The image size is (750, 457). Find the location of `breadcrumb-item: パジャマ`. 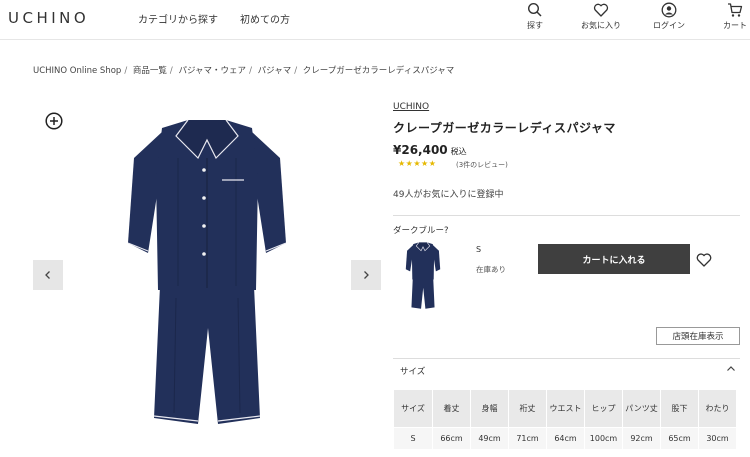

breadcrumb-item: パジャマ is located at coordinates (275, 71).